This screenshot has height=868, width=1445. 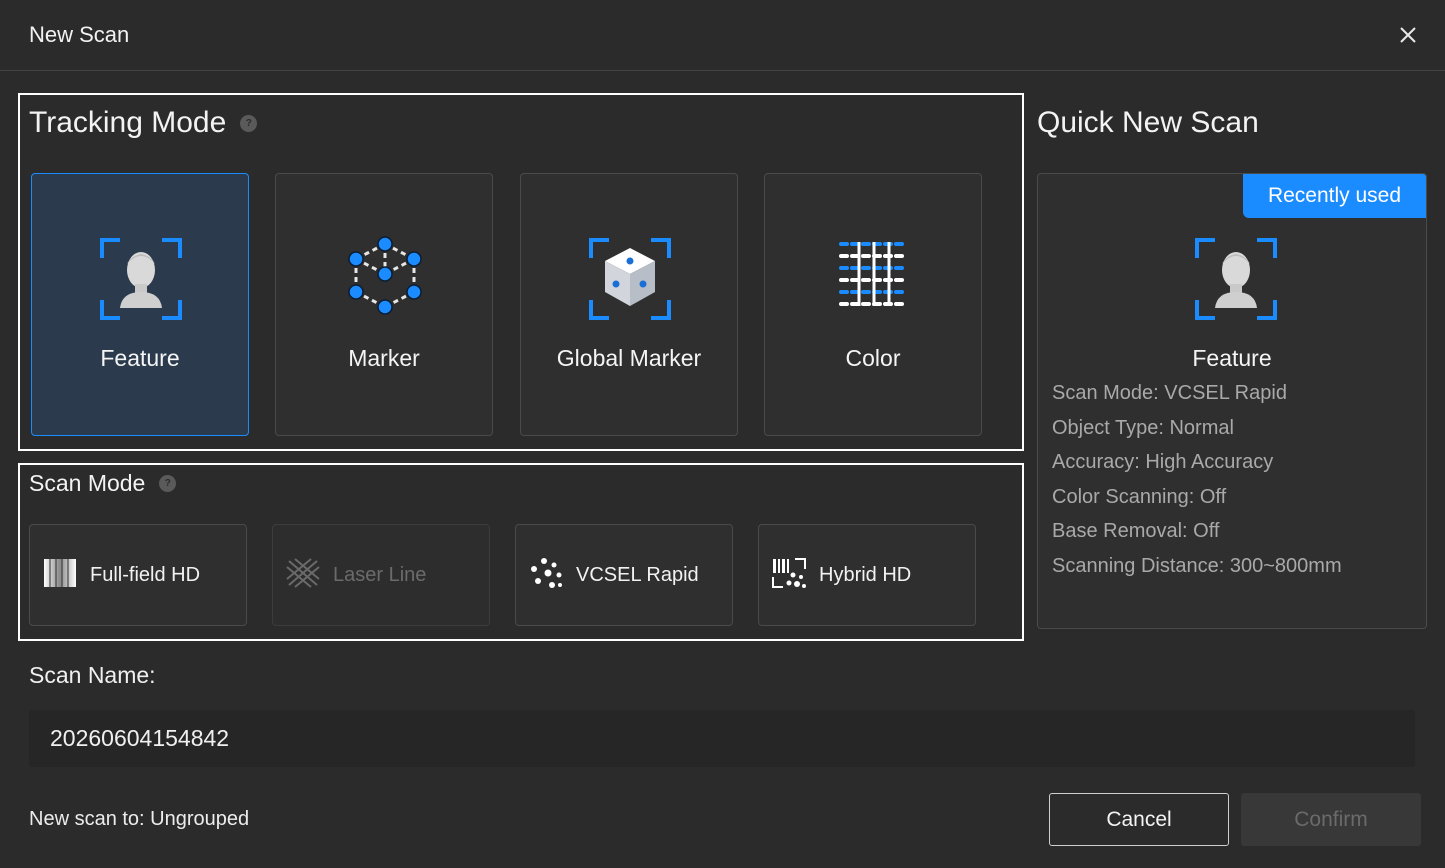 What do you see at coordinates (1148, 122) in the screenshot?
I see `quick-new-scan-title: Quick New Scan` at bounding box center [1148, 122].